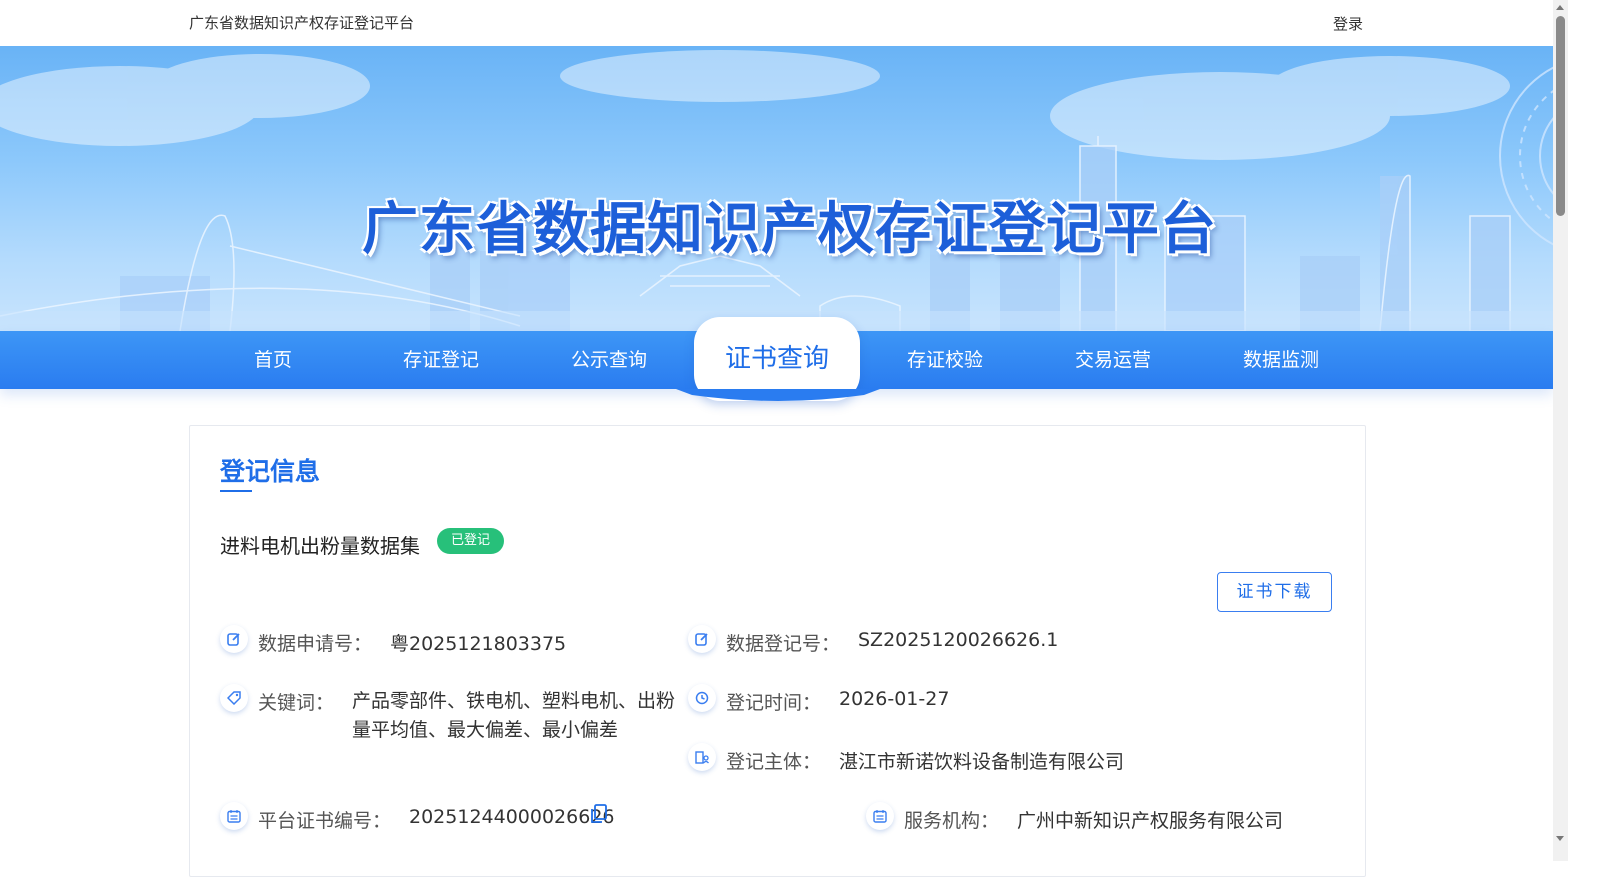 The width and height of the screenshot is (1600, 877). What do you see at coordinates (320, 546) in the screenshot?
I see `dataset-name: 进料电机出粉量数据集` at bounding box center [320, 546].